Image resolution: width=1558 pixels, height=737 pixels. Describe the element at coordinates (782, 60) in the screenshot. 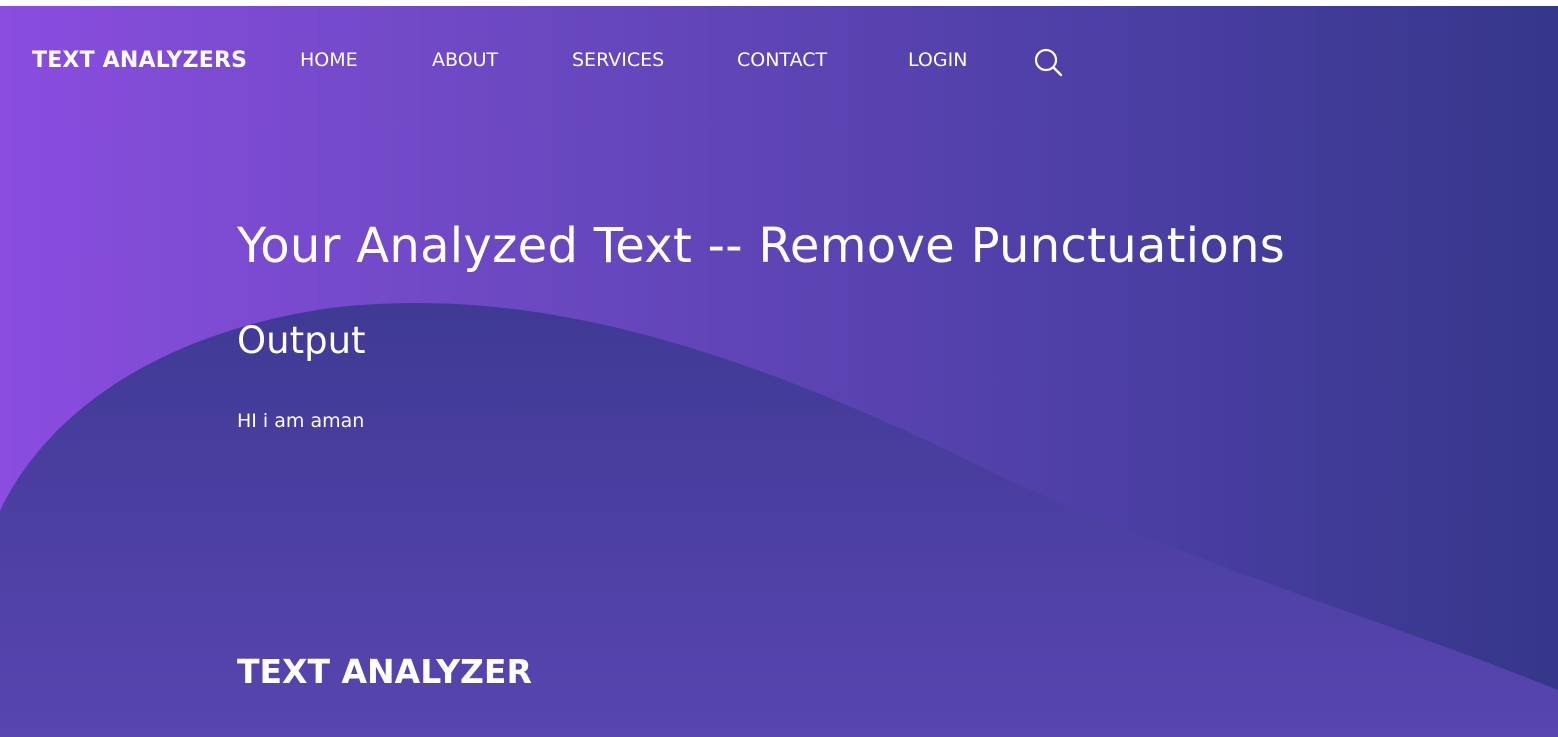

I see `nav-contact-link: CONTACT` at that location.